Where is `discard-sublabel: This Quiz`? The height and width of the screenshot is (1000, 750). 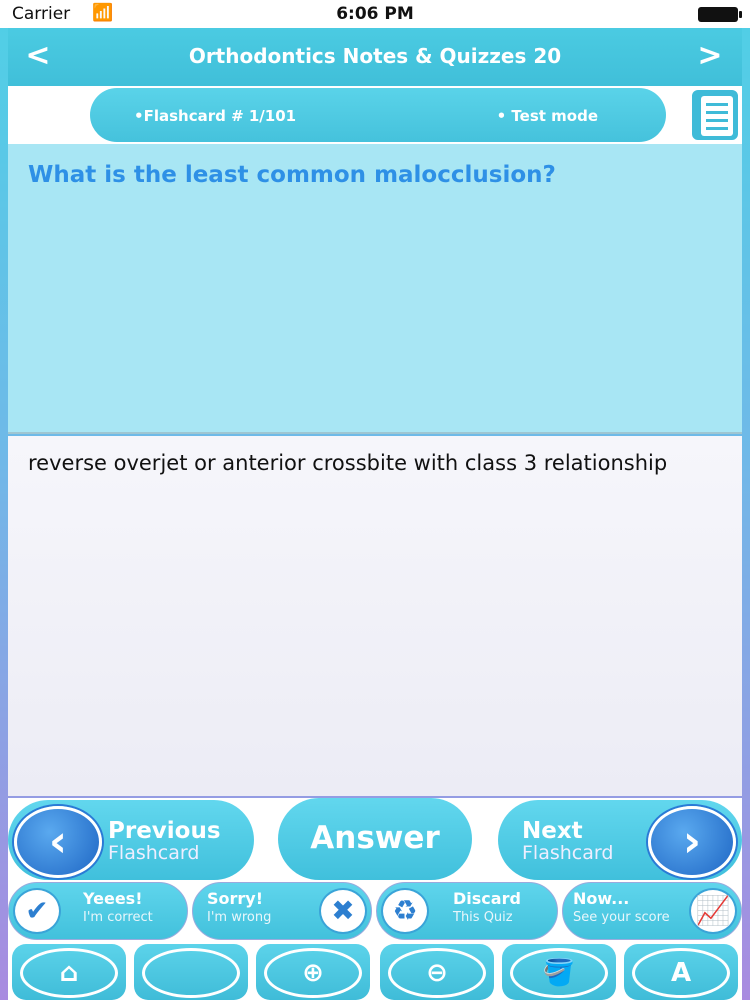 discard-sublabel: This Quiz is located at coordinates (483, 917).